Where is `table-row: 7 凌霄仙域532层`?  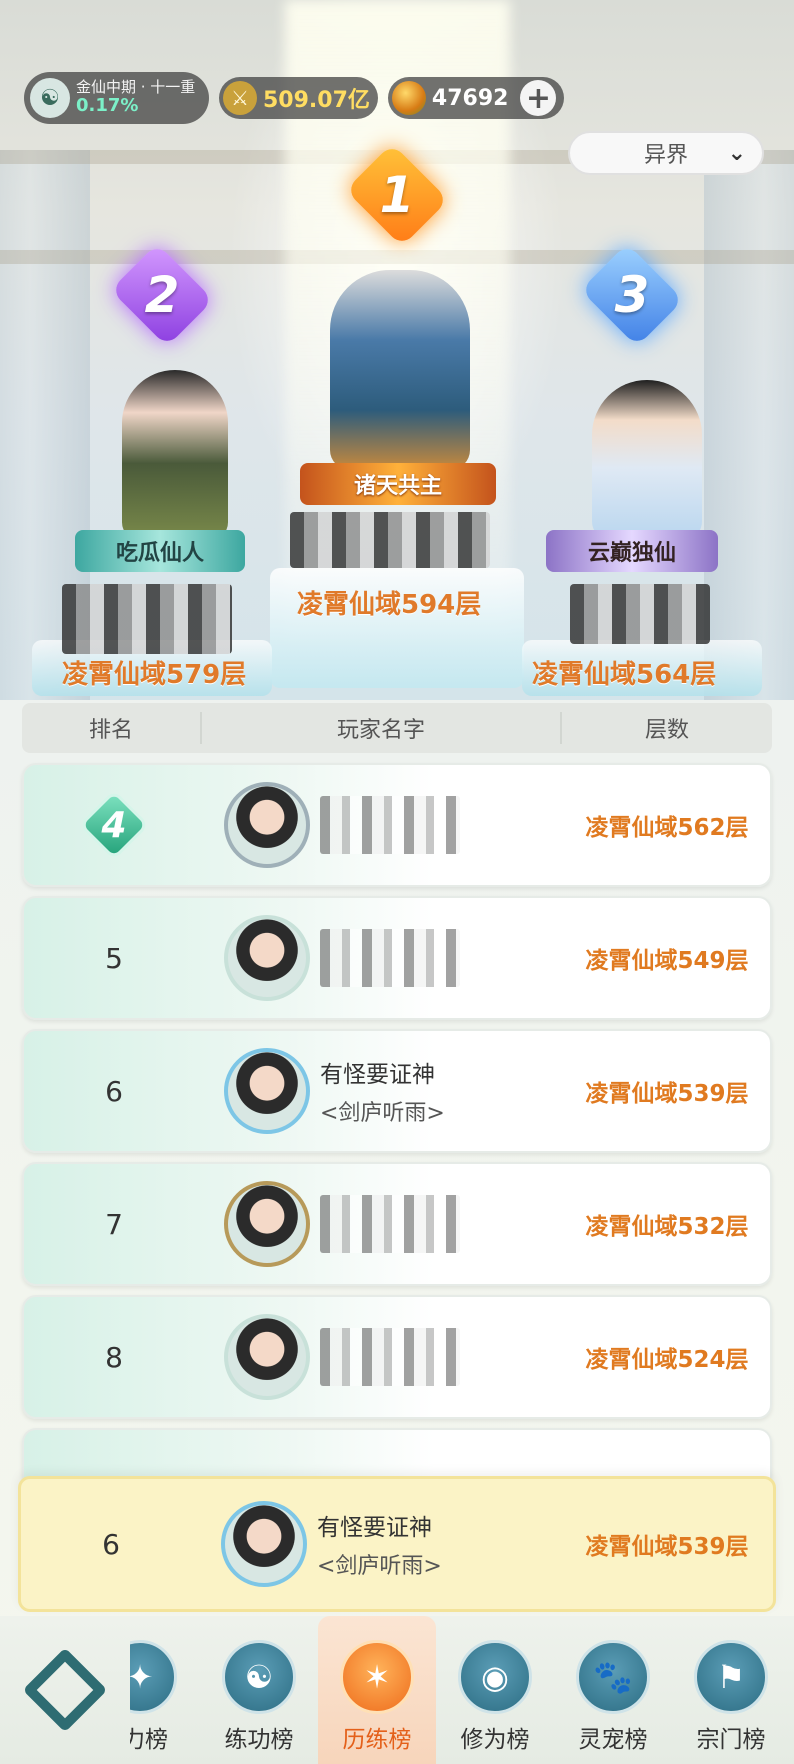
table-row: 7 凌霄仙域532层 is located at coordinates (397, 1224).